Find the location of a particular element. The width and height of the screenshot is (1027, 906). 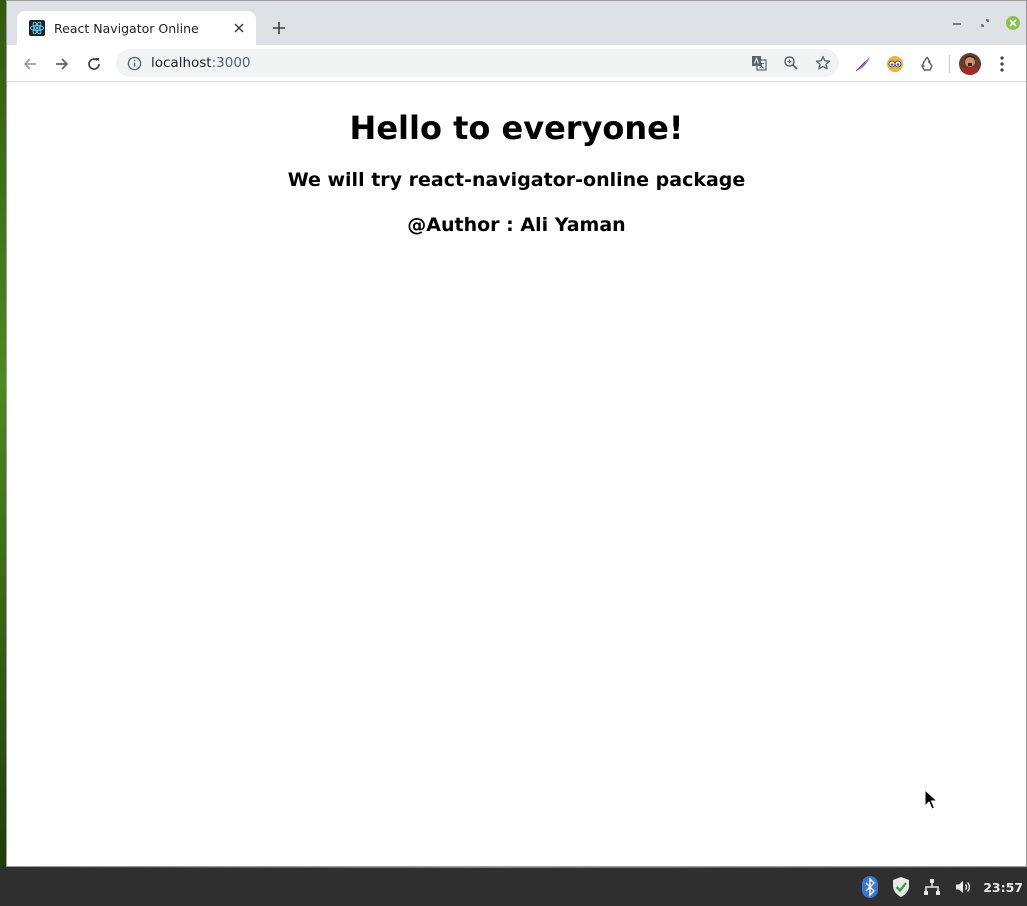

extensions-bar is located at coordinates (934, 64).